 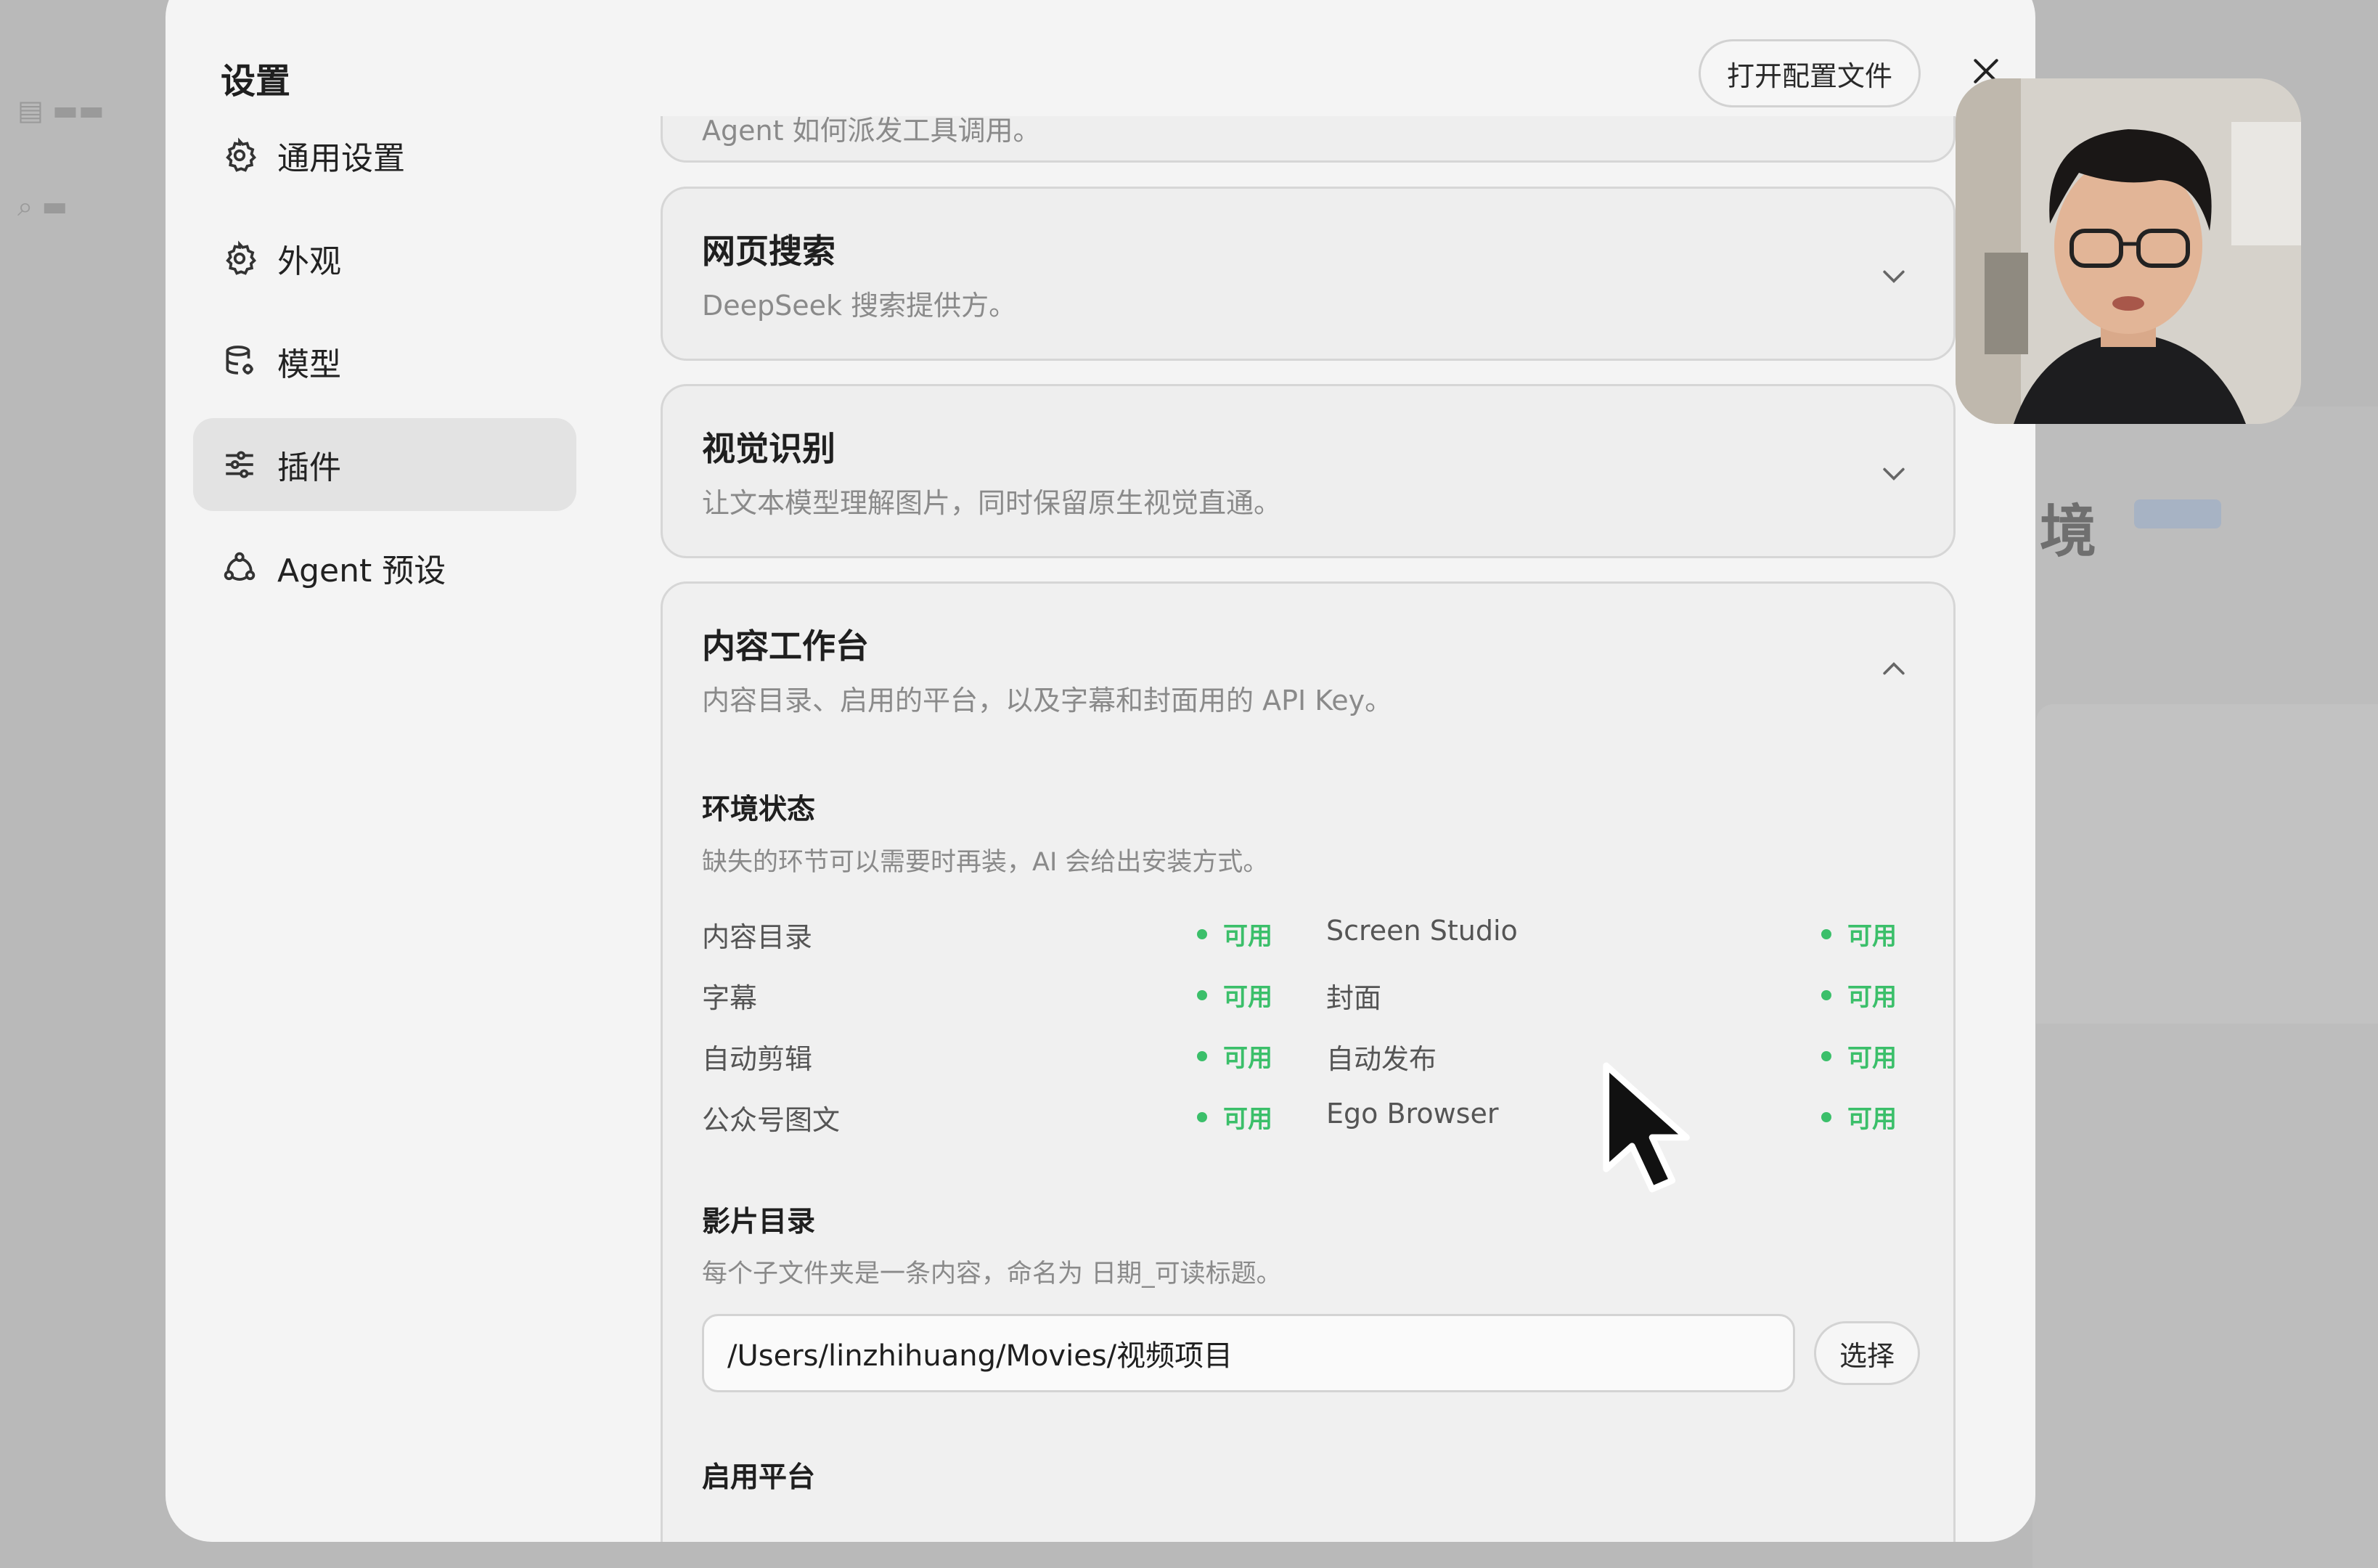 I want to click on status-name: 自动发布, so click(x=1381, y=1059).